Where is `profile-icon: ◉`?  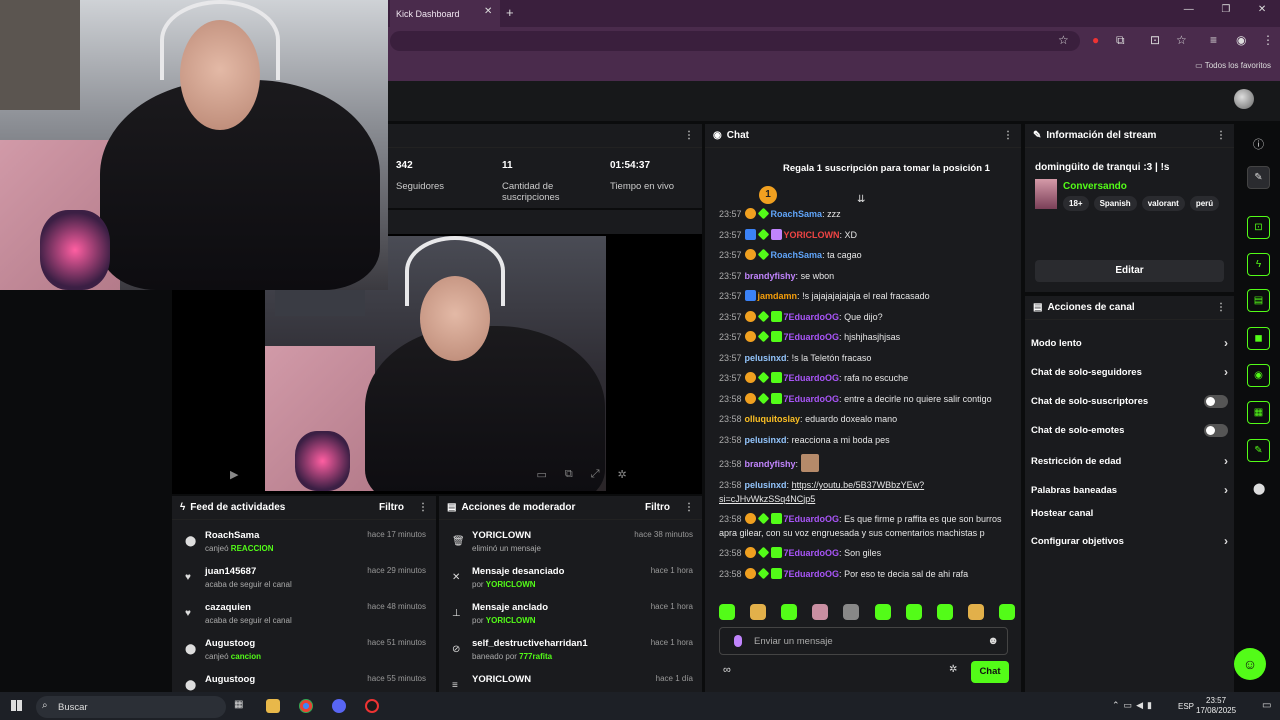 profile-icon: ◉ is located at coordinates (1241, 40).